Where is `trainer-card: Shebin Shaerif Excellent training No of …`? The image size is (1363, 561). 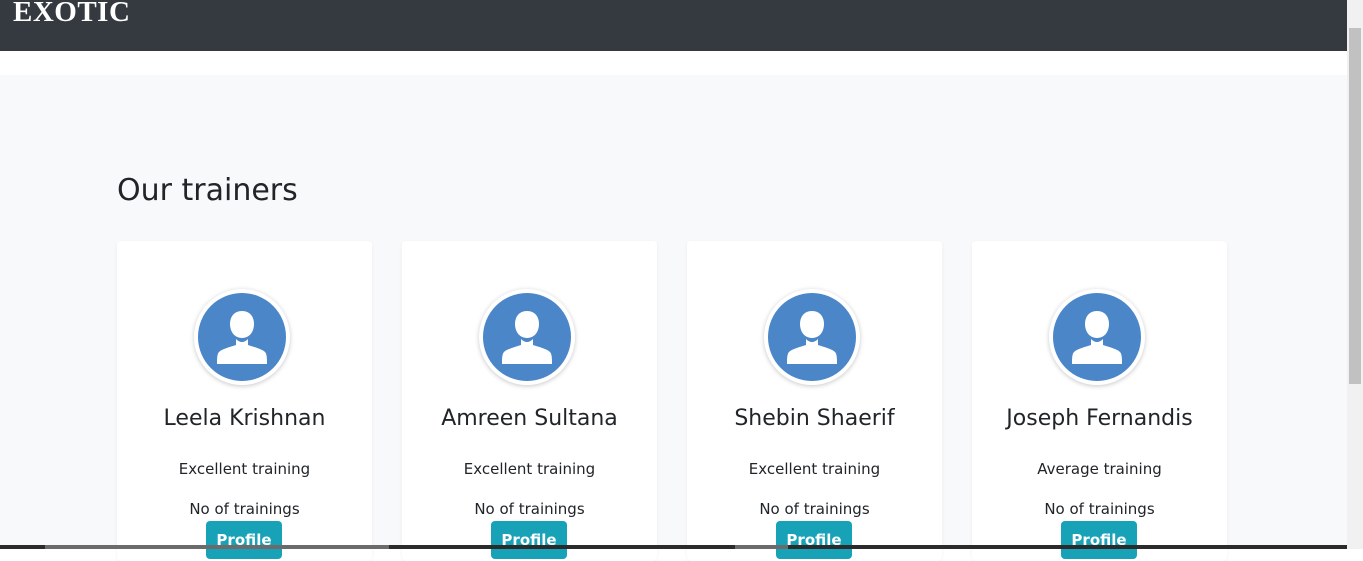
trainer-card: Shebin Shaerif Excellent training No of … is located at coordinates (814, 401).